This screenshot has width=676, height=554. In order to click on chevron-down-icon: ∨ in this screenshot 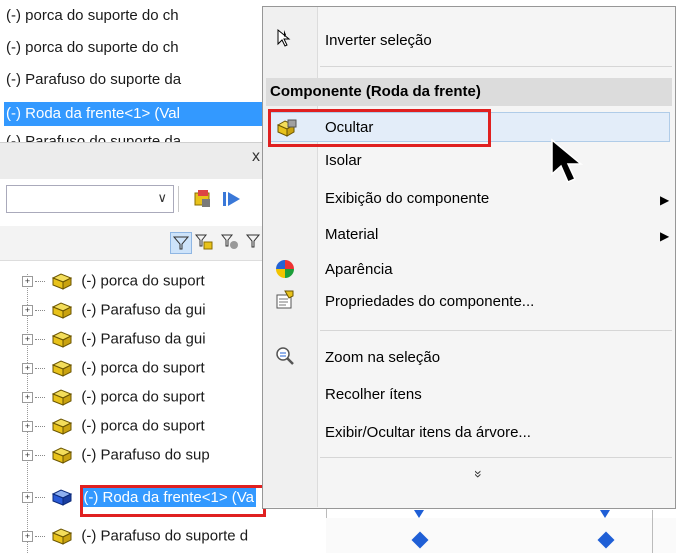, I will do `click(162, 198)`.